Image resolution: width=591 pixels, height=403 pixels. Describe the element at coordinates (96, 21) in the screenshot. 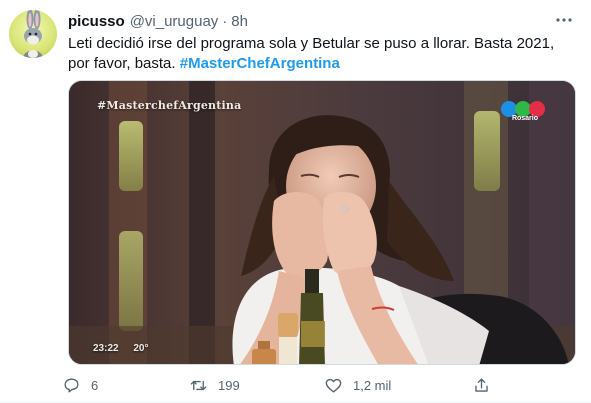

I see `author-name: picusso` at that location.